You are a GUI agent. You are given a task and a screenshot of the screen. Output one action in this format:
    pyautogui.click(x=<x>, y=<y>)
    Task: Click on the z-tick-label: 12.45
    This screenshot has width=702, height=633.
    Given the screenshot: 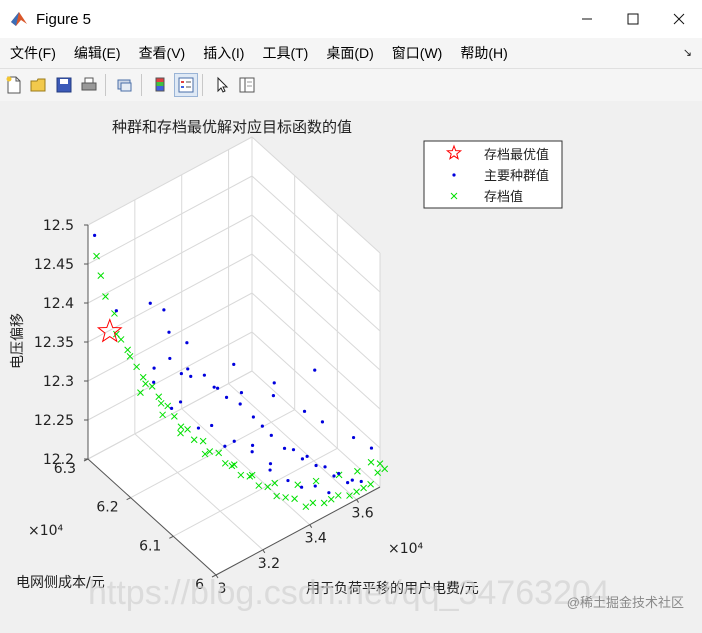 What is the action you would take?
    pyautogui.click(x=54, y=265)
    